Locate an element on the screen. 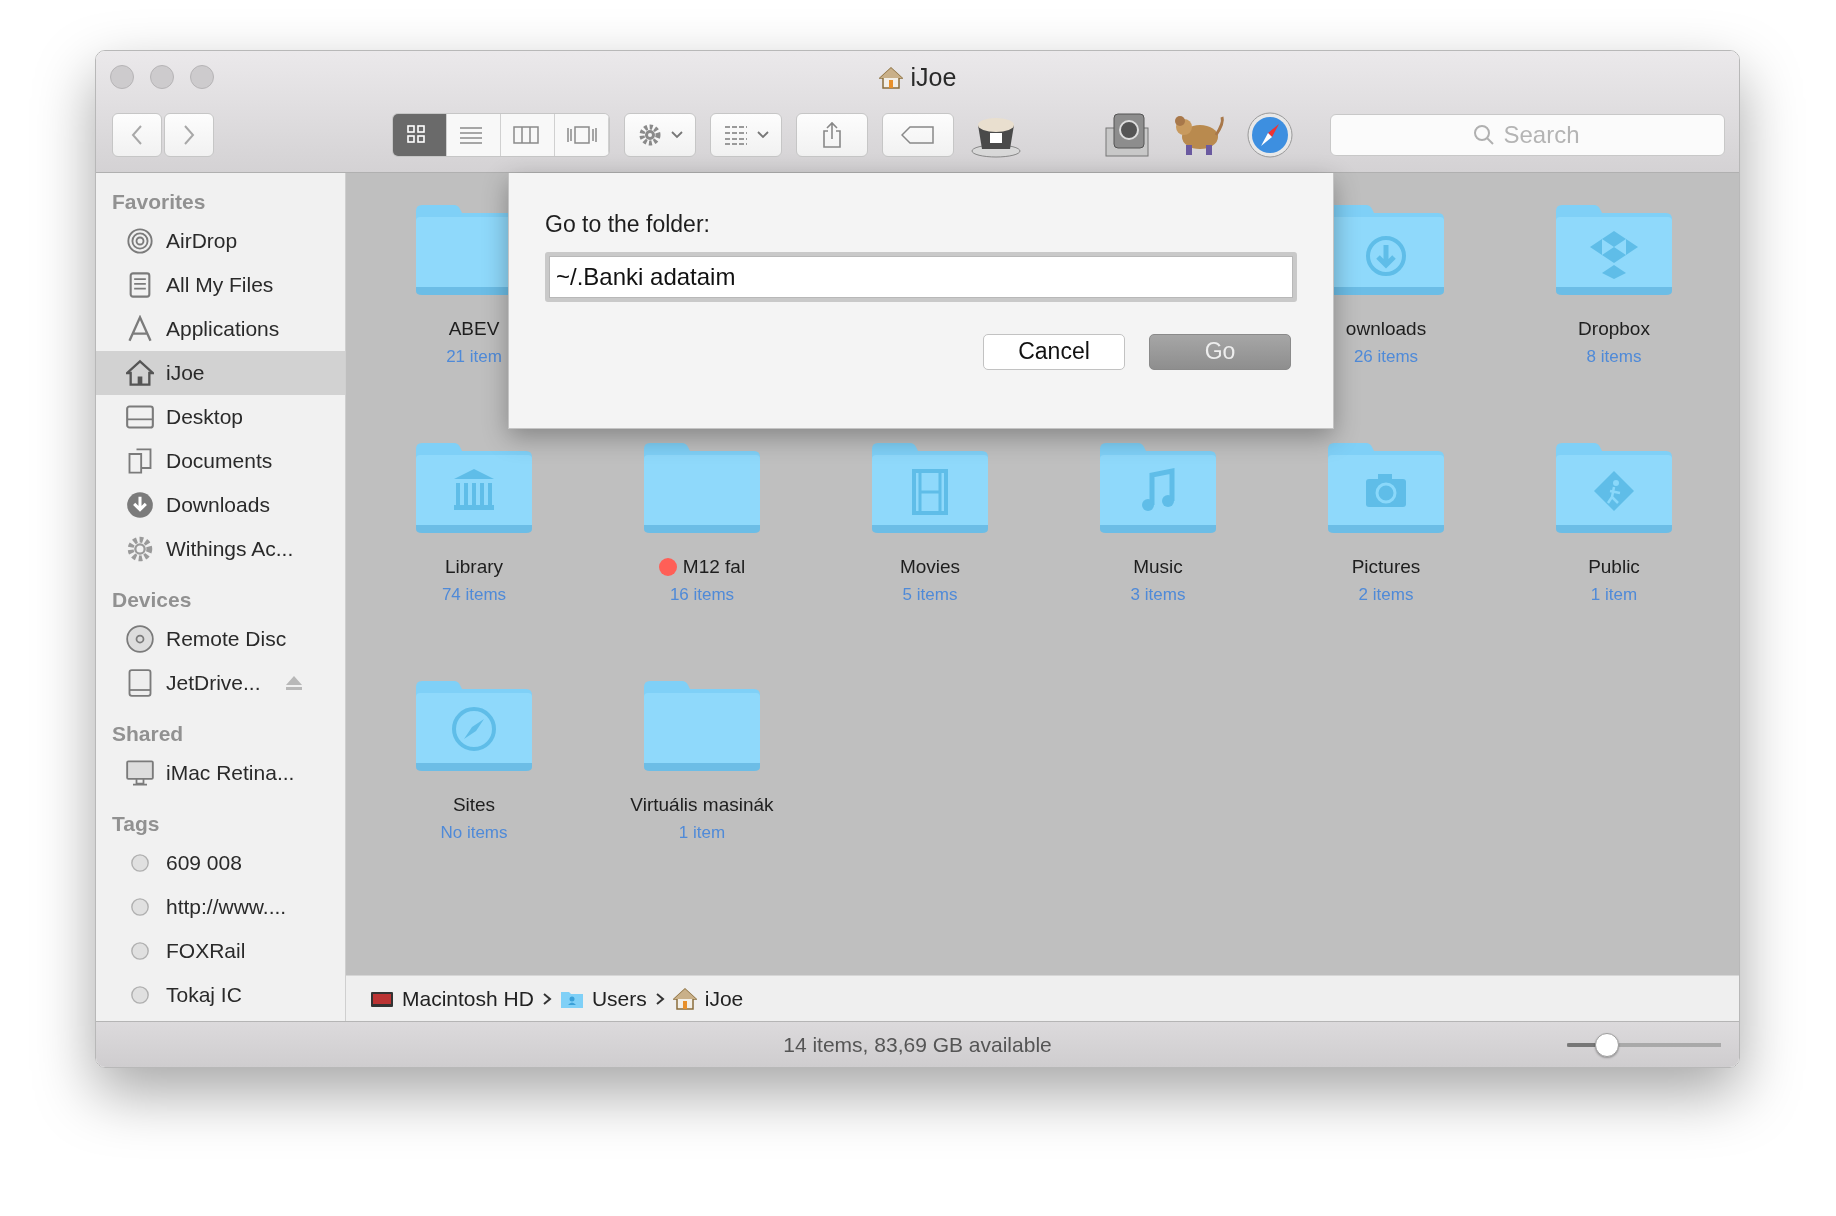  sidebar-item: Applications is located at coordinates (220, 329).